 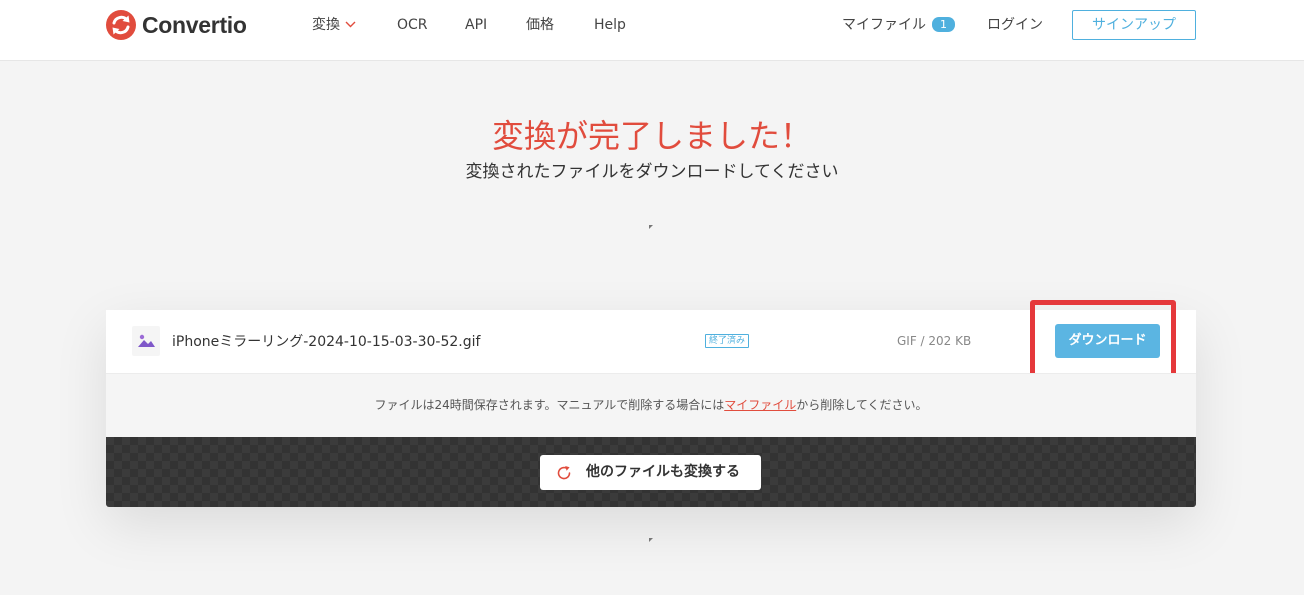 What do you see at coordinates (194, 24) in the screenshot?
I see `logo-text: Convertio` at bounding box center [194, 24].